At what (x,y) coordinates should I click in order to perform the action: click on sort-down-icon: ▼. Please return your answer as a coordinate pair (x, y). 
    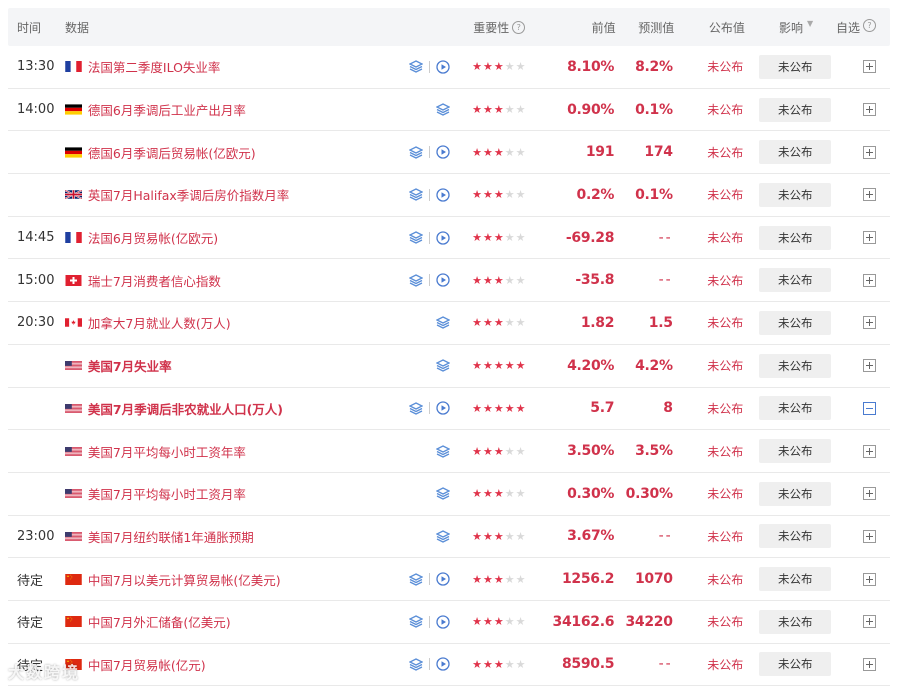
    Looking at the image, I should click on (810, 27).